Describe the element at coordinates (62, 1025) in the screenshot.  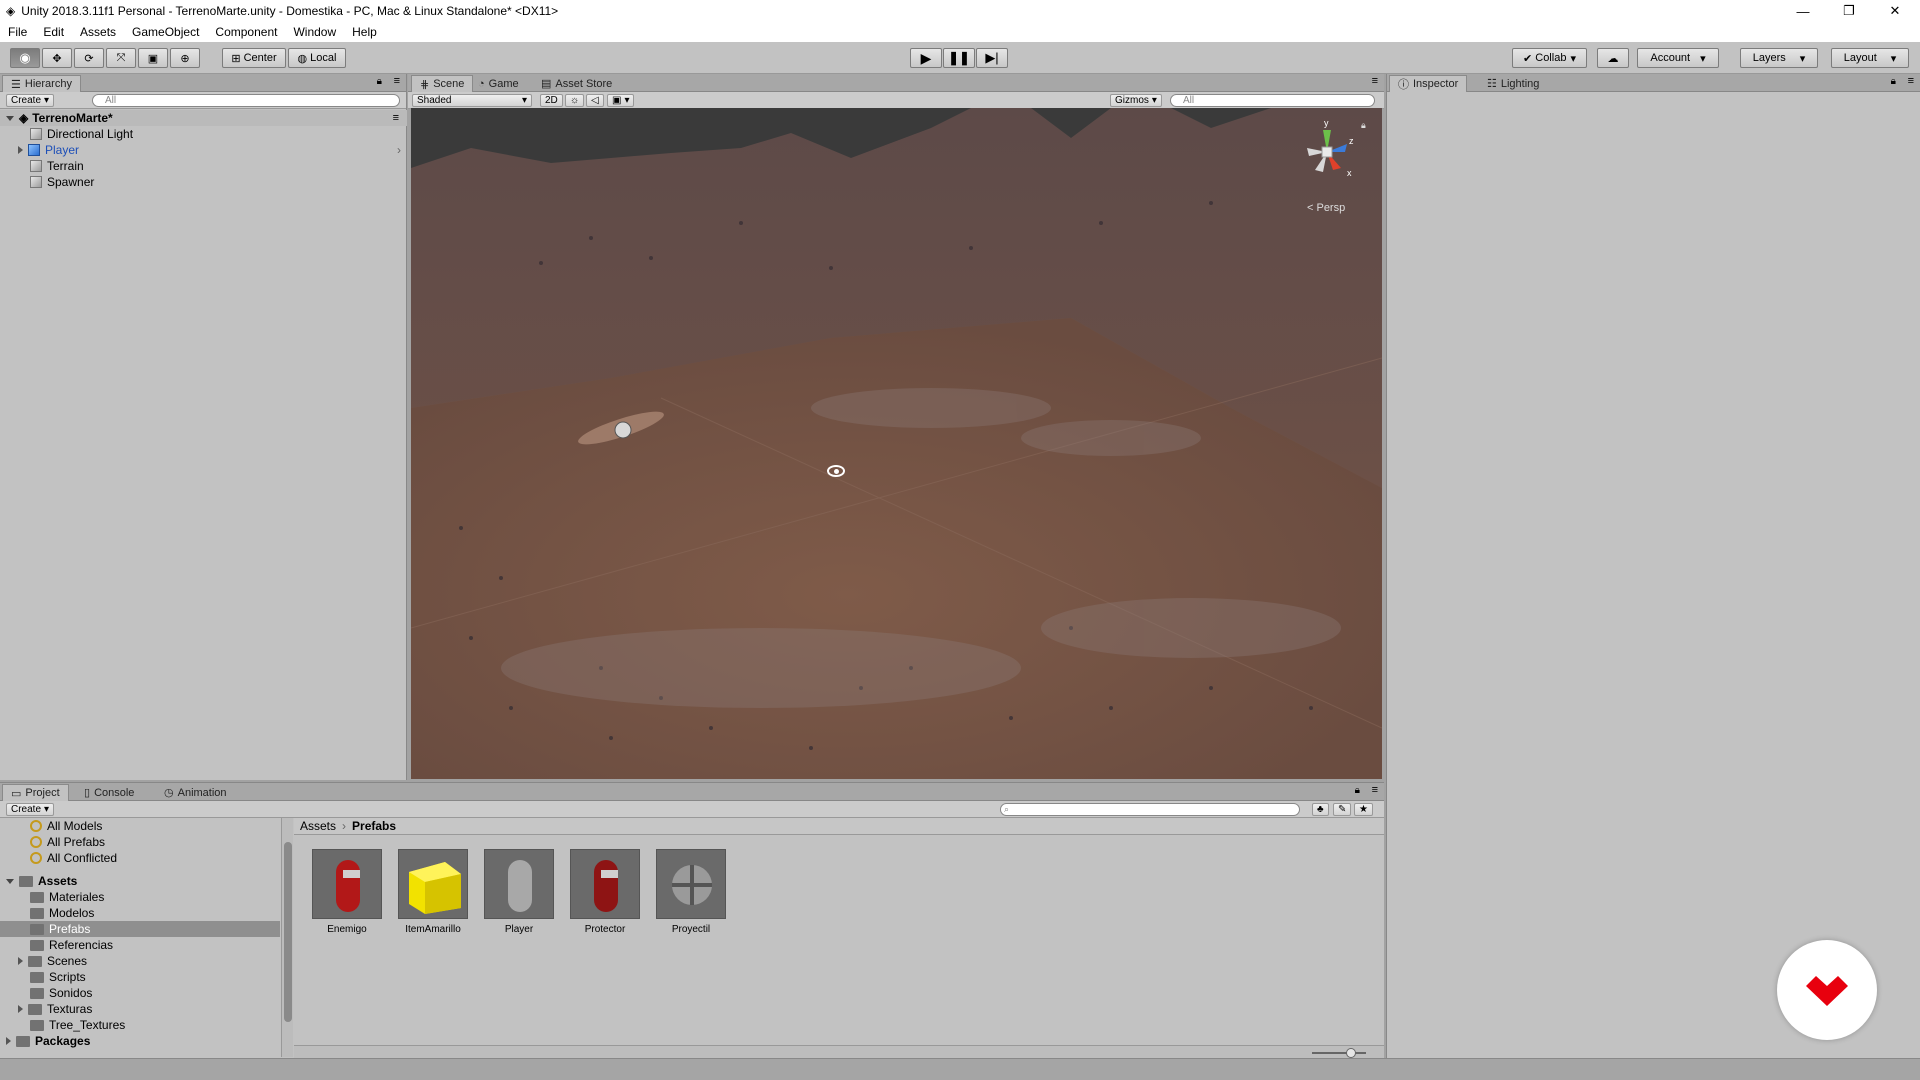
I see `folder-item: Tree_Textures` at that location.